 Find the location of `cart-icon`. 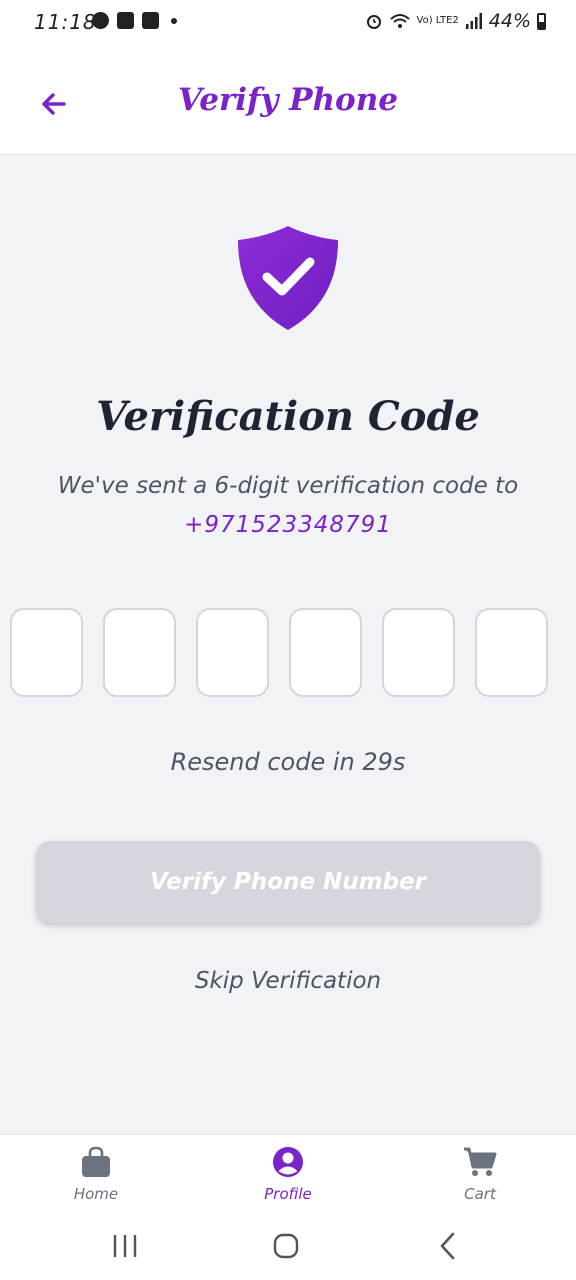

cart-icon is located at coordinates (480, 1161).